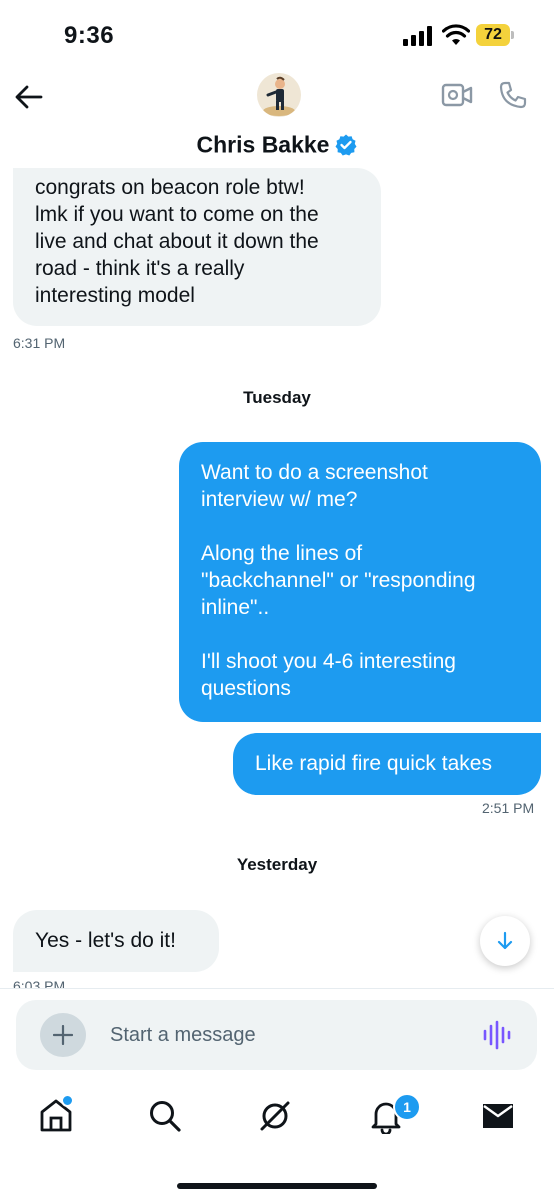 This screenshot has height=1200, width=554. What do you see at coordinates (263, 144) in the screenshot?
I see `contact-name-text: Chris Bakke` at bounding box center [263, 144].